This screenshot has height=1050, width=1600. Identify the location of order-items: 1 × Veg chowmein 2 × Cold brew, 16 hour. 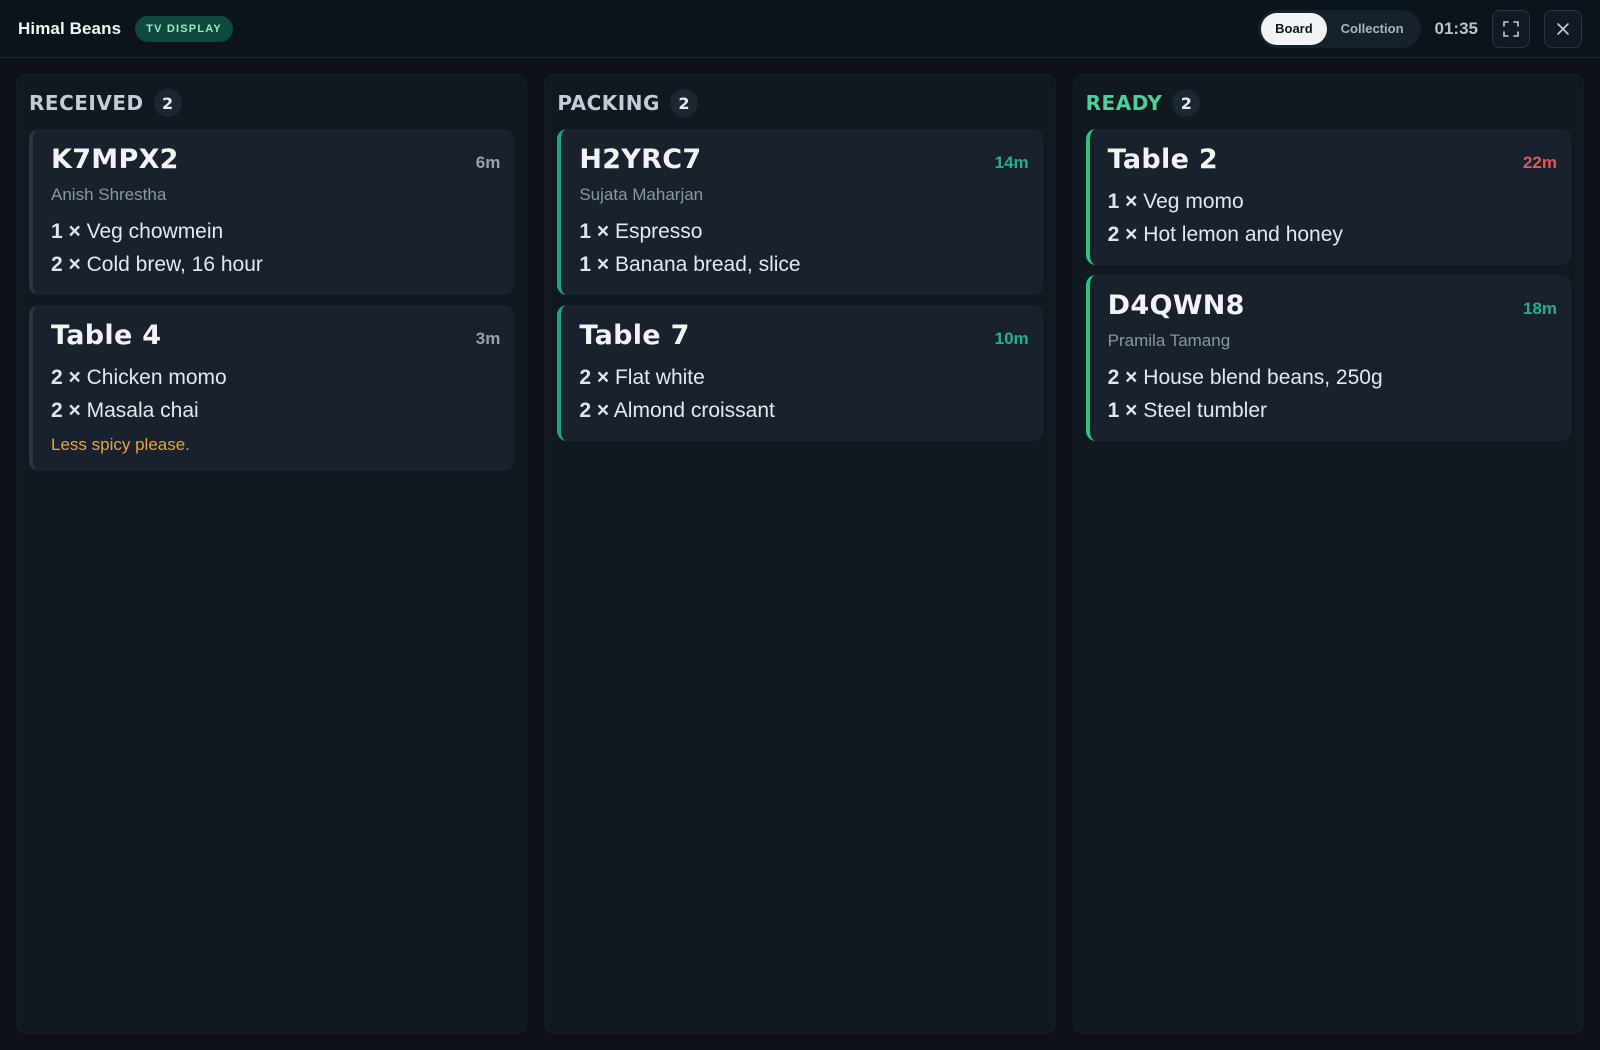
(275, 248).